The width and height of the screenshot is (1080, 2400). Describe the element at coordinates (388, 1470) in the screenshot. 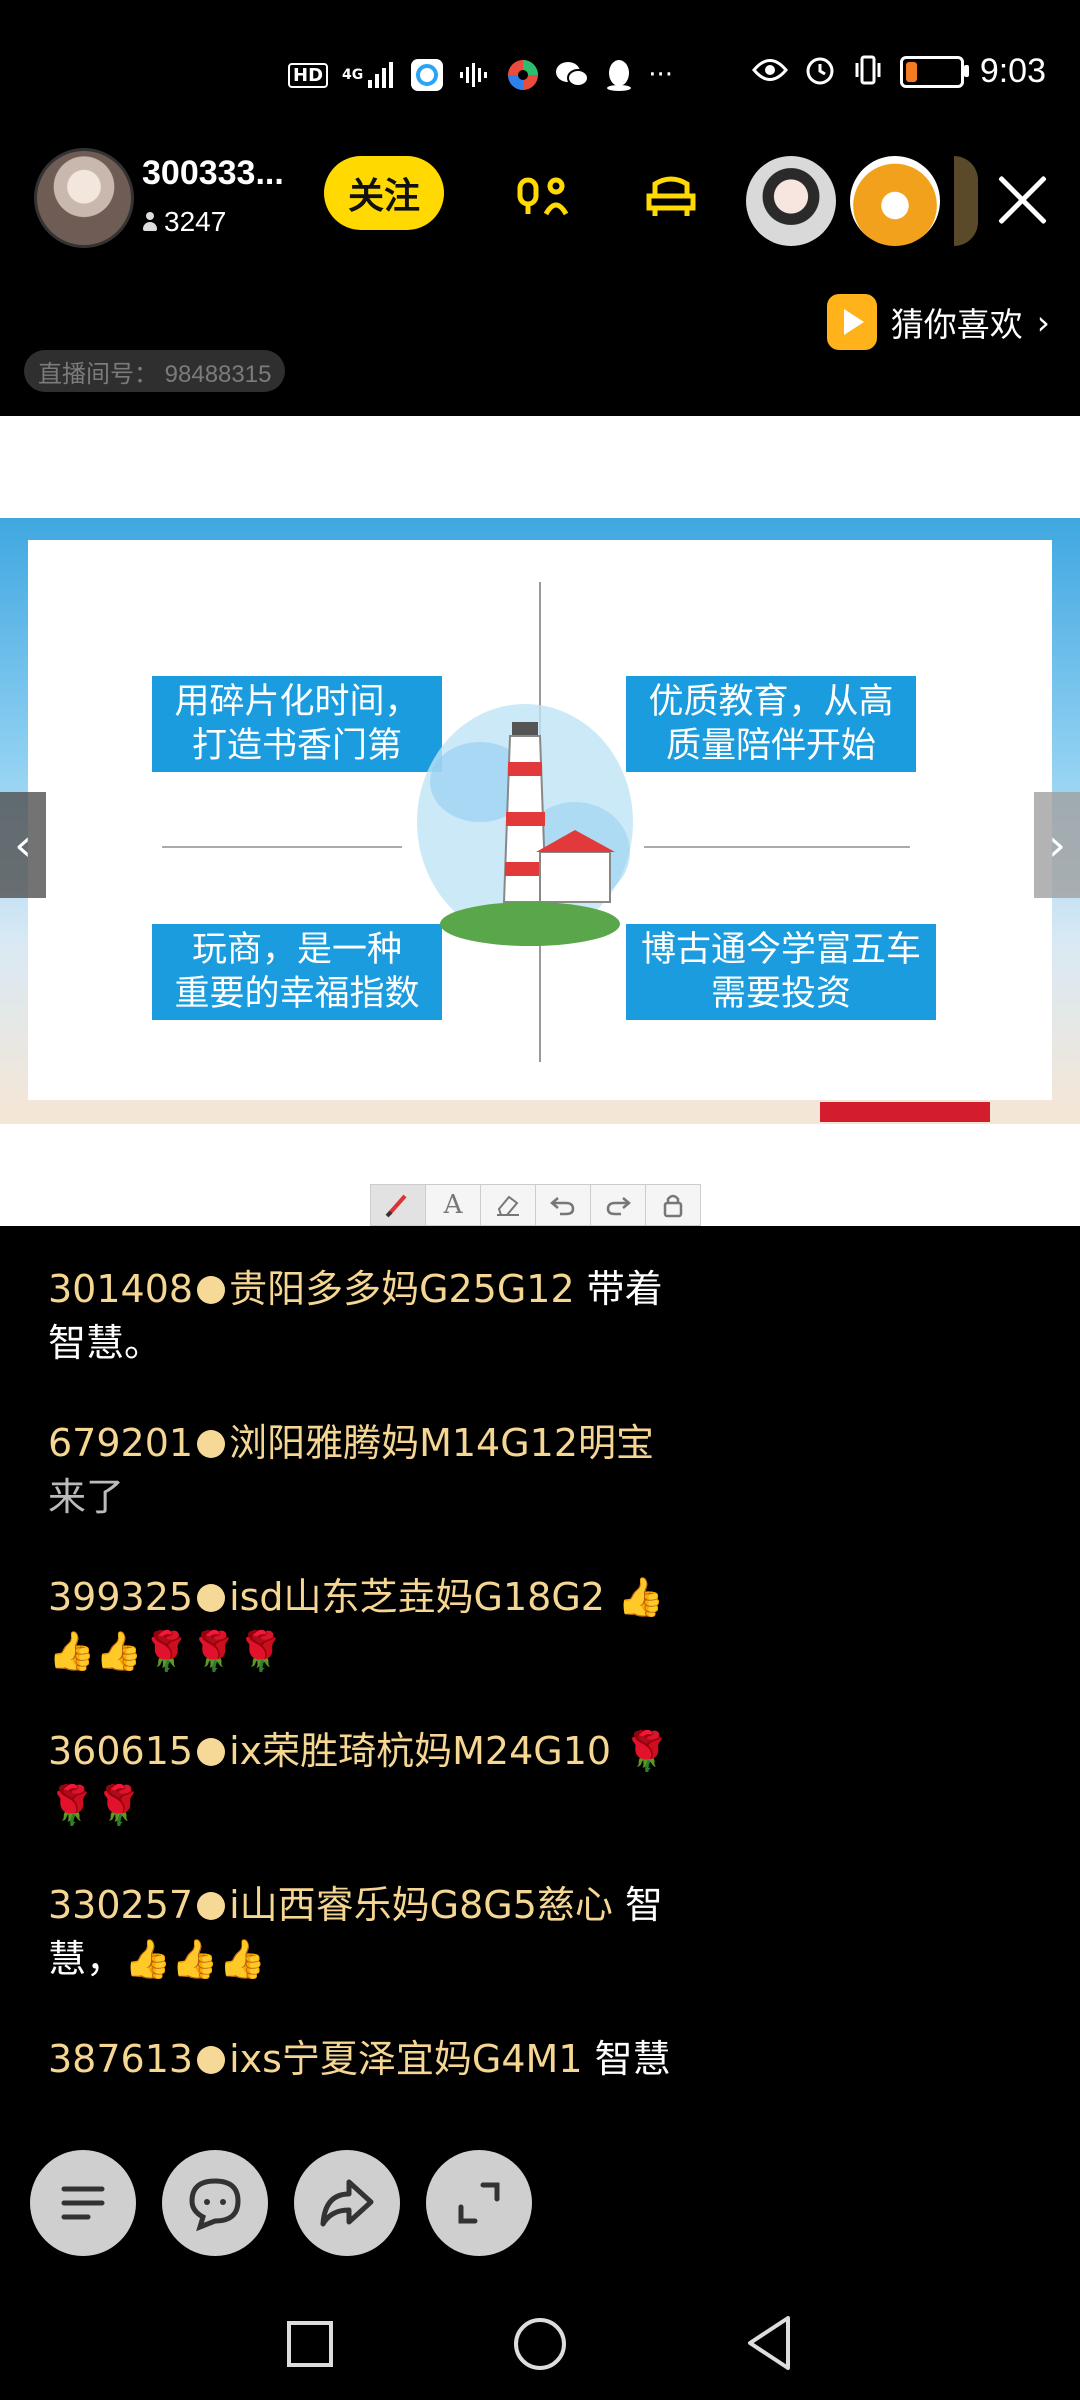

I see `chat-message: 679201 浏阳雅腾妈M14G12明宝 来了` at that location.